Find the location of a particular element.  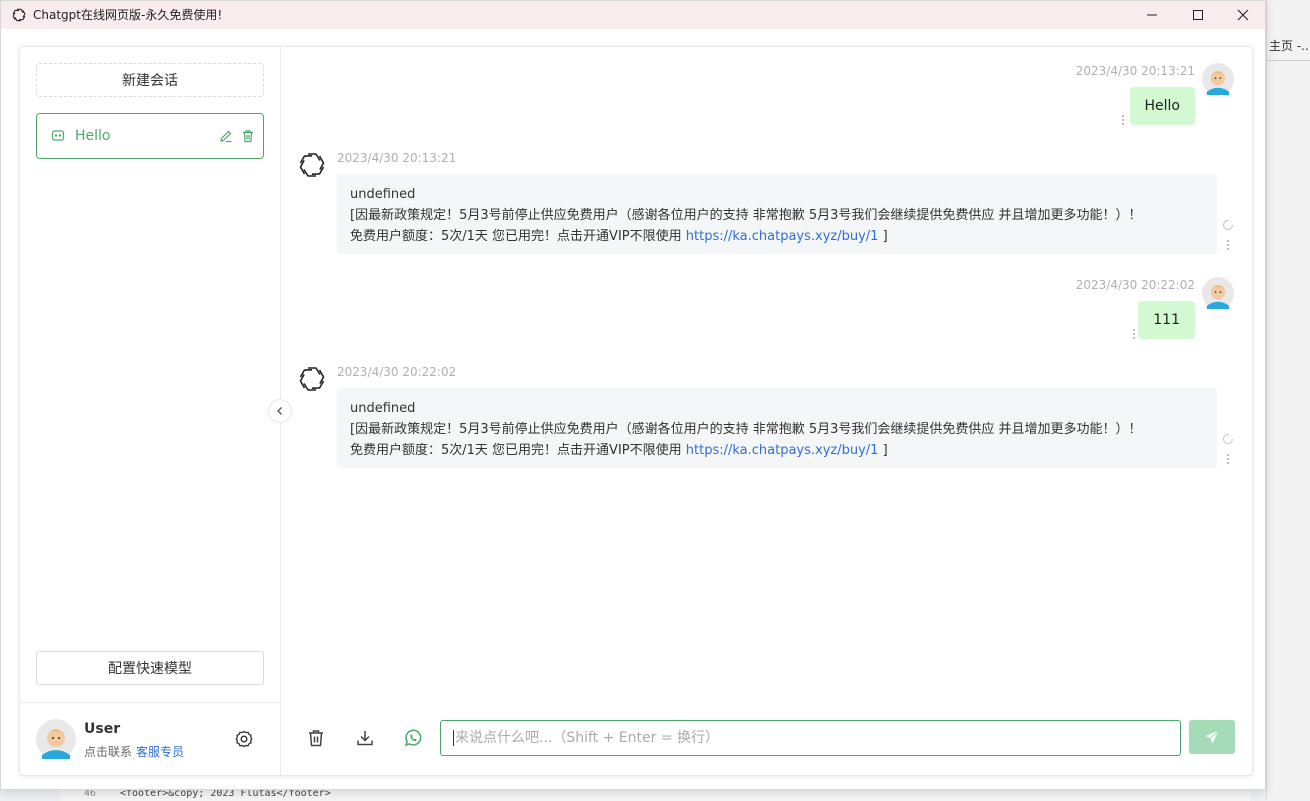

openai-logo-icon is located at coordinates (19, 15).